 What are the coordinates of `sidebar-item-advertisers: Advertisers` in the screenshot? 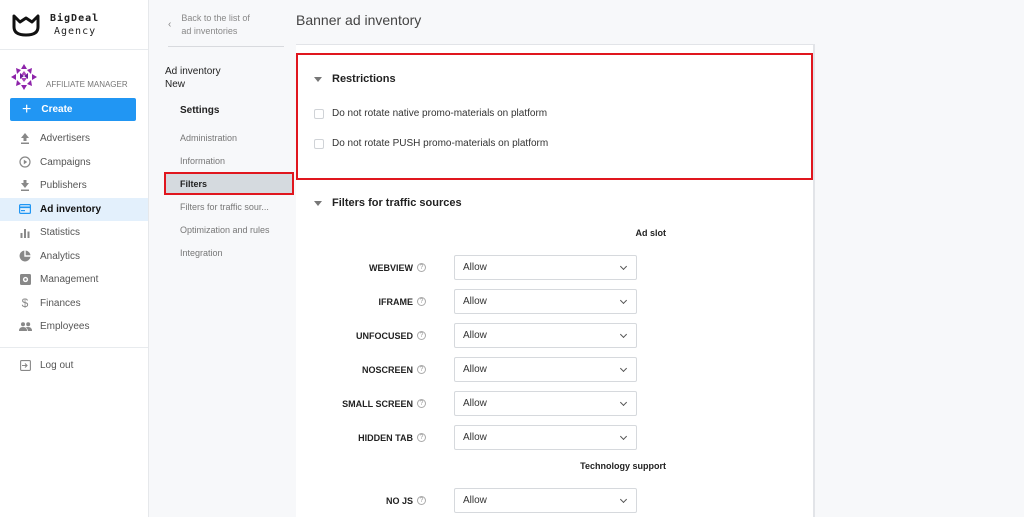 It's located at (74, 139).